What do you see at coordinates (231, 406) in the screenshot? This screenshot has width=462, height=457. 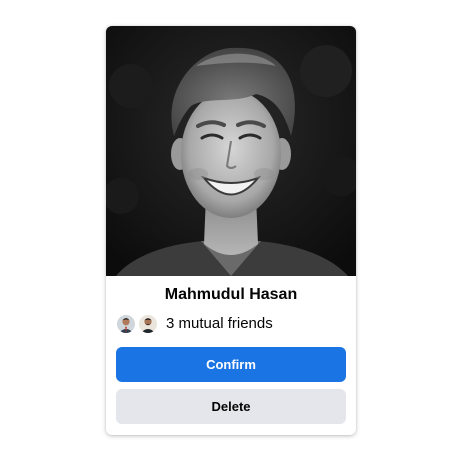 I see `delete-button: Delete` at bounding box center [231, 406].